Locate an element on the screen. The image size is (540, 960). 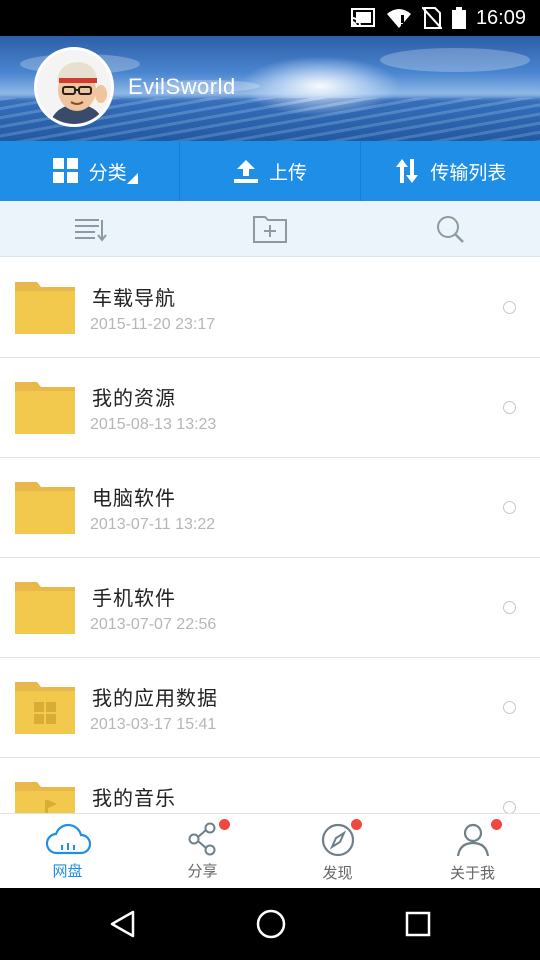
system-nav-bar is located at coordinates (270, 924).